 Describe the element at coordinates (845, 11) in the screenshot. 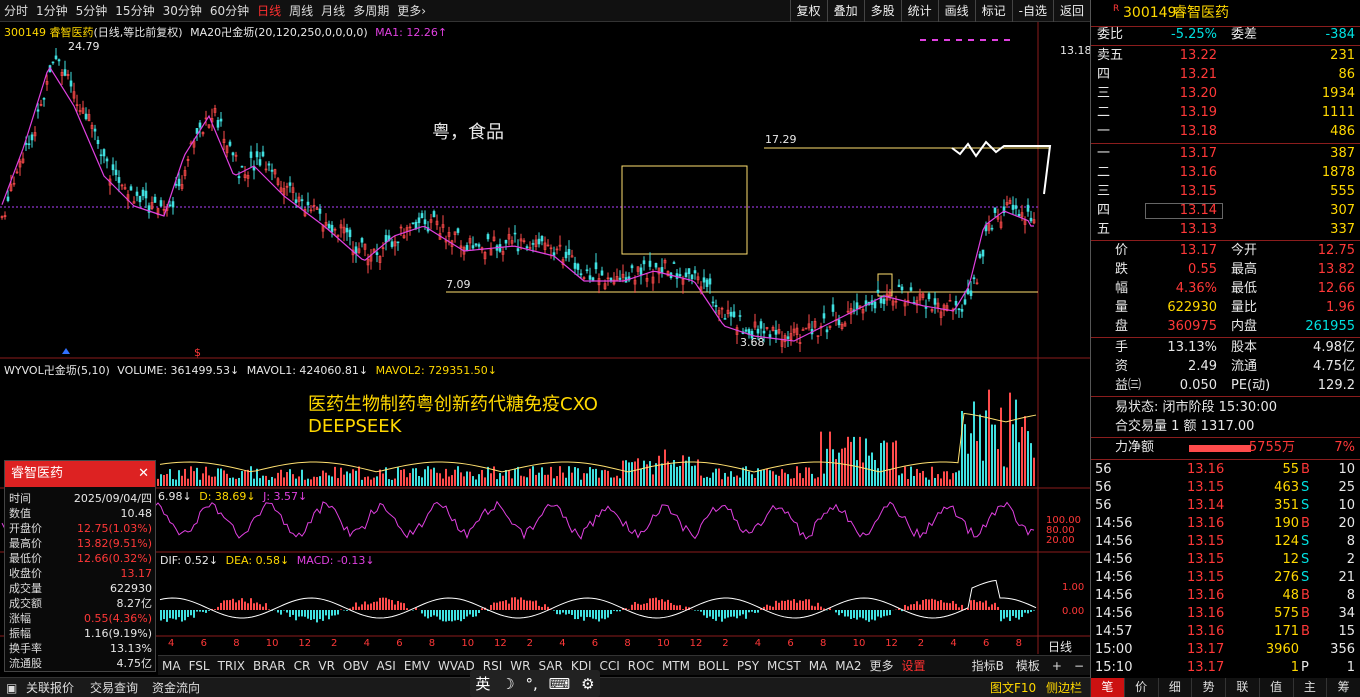

I see `chart-tool-button: 叠加` at that location.